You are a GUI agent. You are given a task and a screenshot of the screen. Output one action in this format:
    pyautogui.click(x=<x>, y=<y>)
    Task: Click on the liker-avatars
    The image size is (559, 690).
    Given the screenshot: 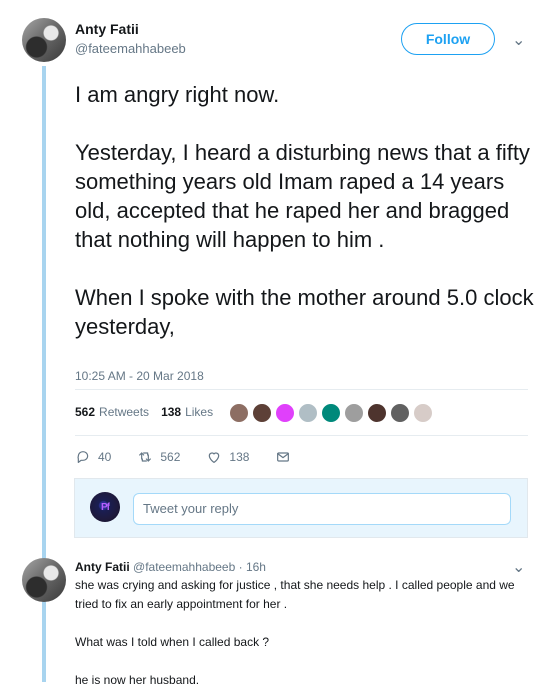 What is the action you would take?
    pyautogui.click(x=331, y=413)
    